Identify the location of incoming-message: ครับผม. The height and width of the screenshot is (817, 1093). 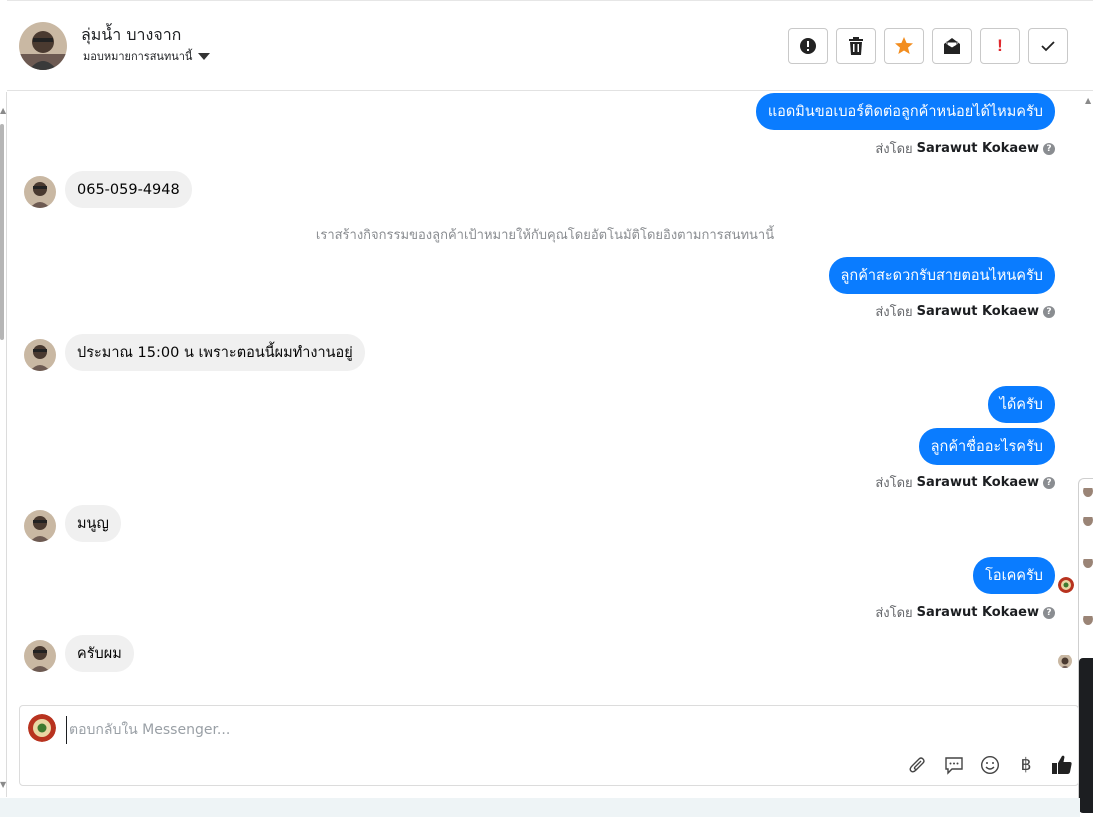
(99, 653).